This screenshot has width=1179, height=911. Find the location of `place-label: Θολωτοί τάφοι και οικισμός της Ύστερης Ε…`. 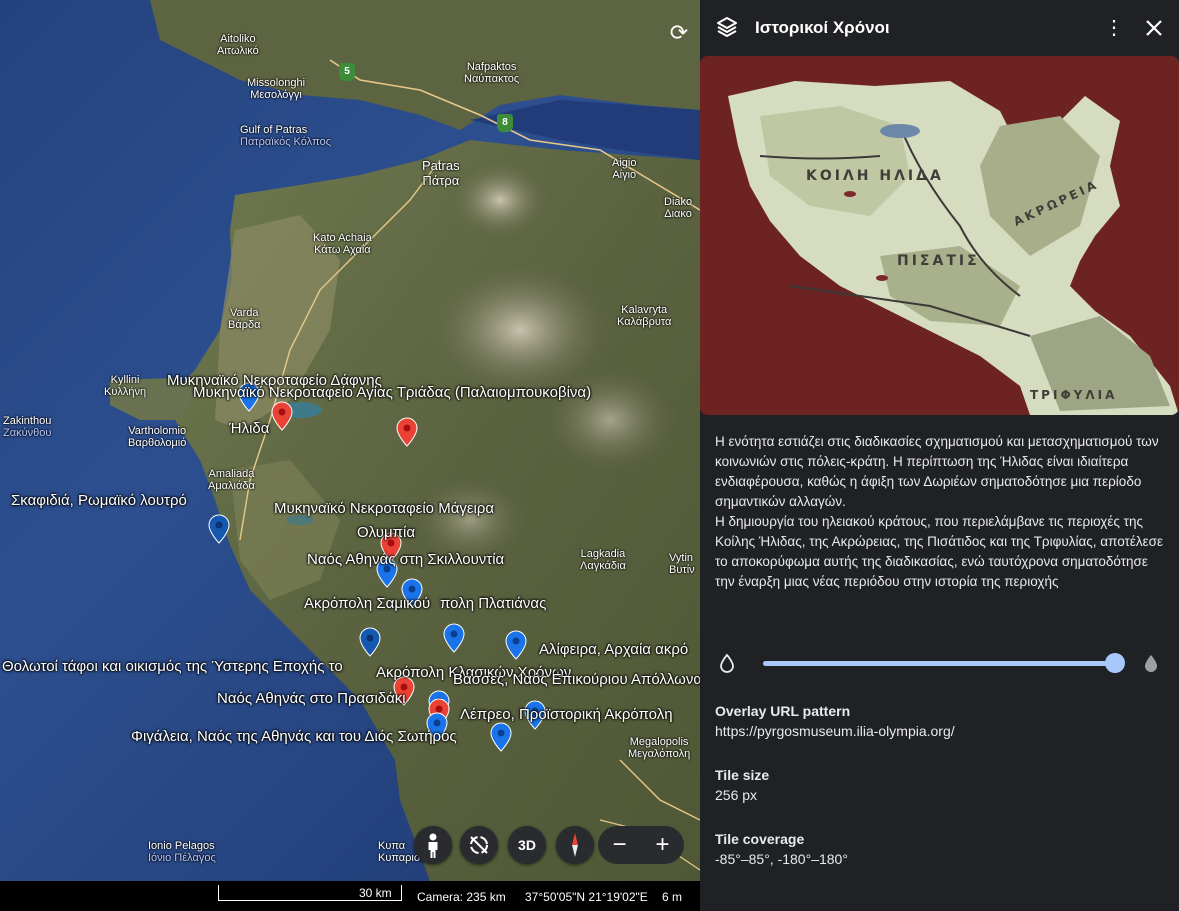

place-label: Θολωτοί τάφοι και οικισμός της Ύστερης Ε… is located at coordinates (172, 666).